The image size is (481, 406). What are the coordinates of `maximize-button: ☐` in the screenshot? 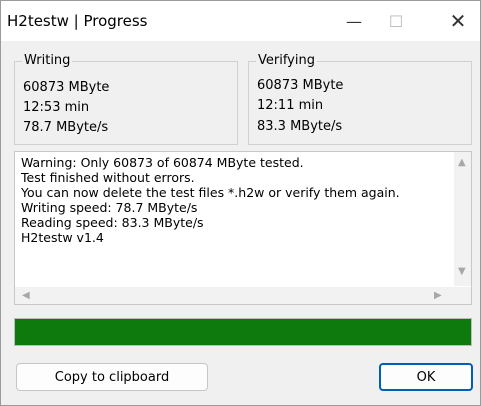 It's located at (396, 21).